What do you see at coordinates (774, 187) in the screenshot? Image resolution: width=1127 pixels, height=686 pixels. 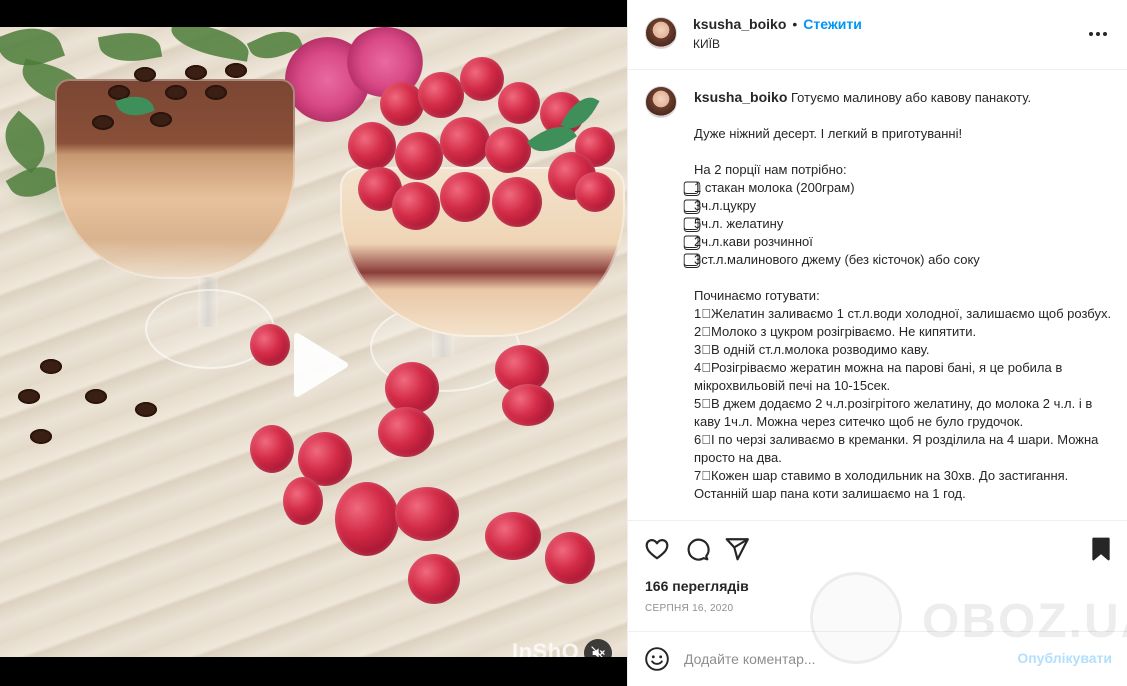 I see `caption-line: ⃣1 стакан молока (200грам)` at bounding box center [774, 187].